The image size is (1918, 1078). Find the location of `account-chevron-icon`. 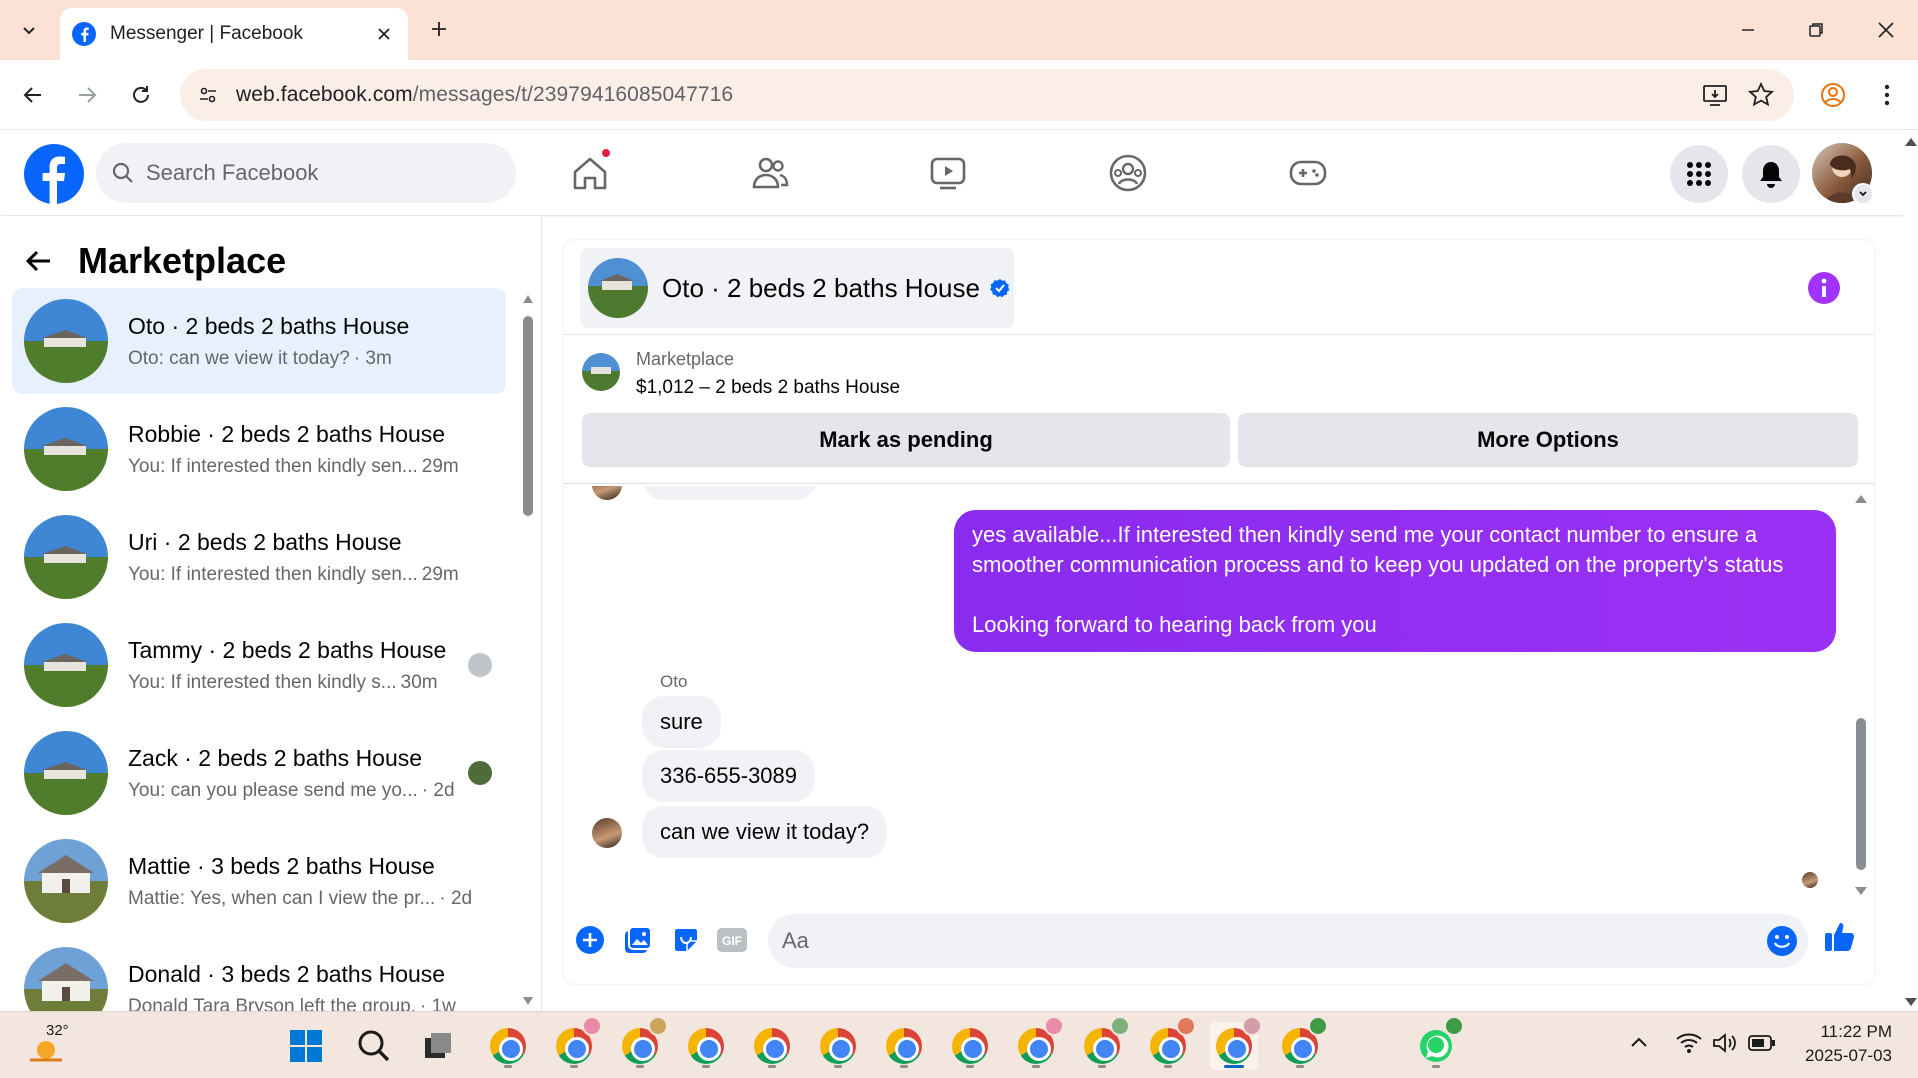

account-chevron-icon is located at coordinates (1863, 194).